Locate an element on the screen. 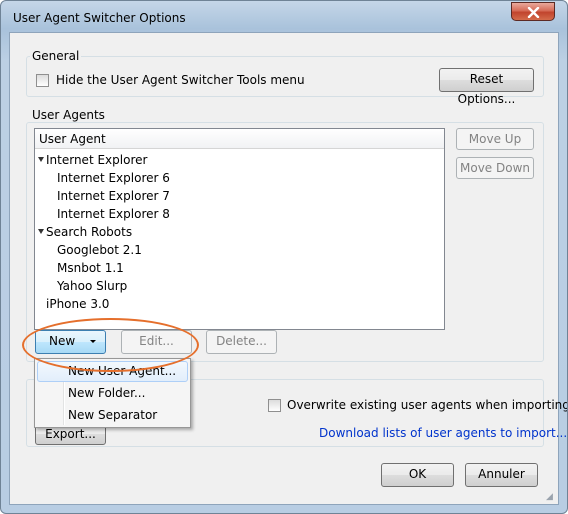 The image size is (568, 514). tree-item-label: Googlebot 2.1 is located at coordinates (99, 250).